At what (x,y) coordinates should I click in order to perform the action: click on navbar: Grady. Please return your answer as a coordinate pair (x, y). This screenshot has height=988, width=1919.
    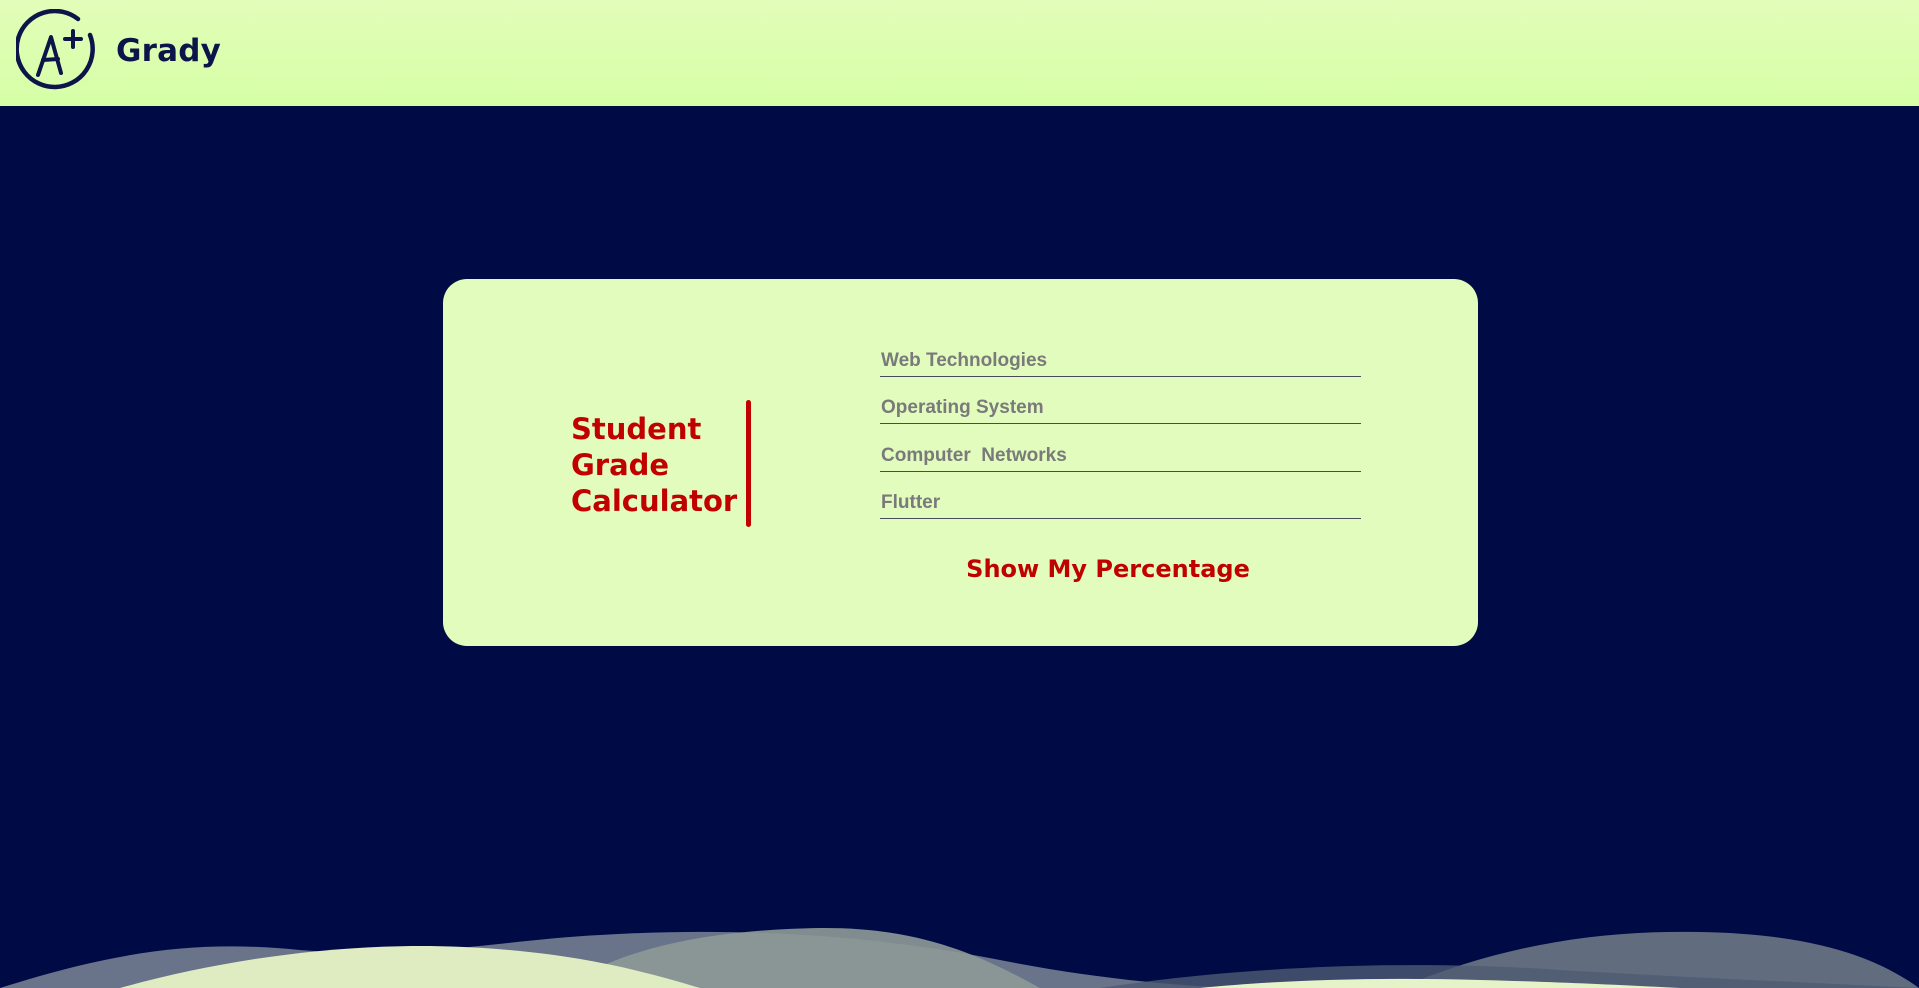
    Looking at the image, I should click on (959, 53).